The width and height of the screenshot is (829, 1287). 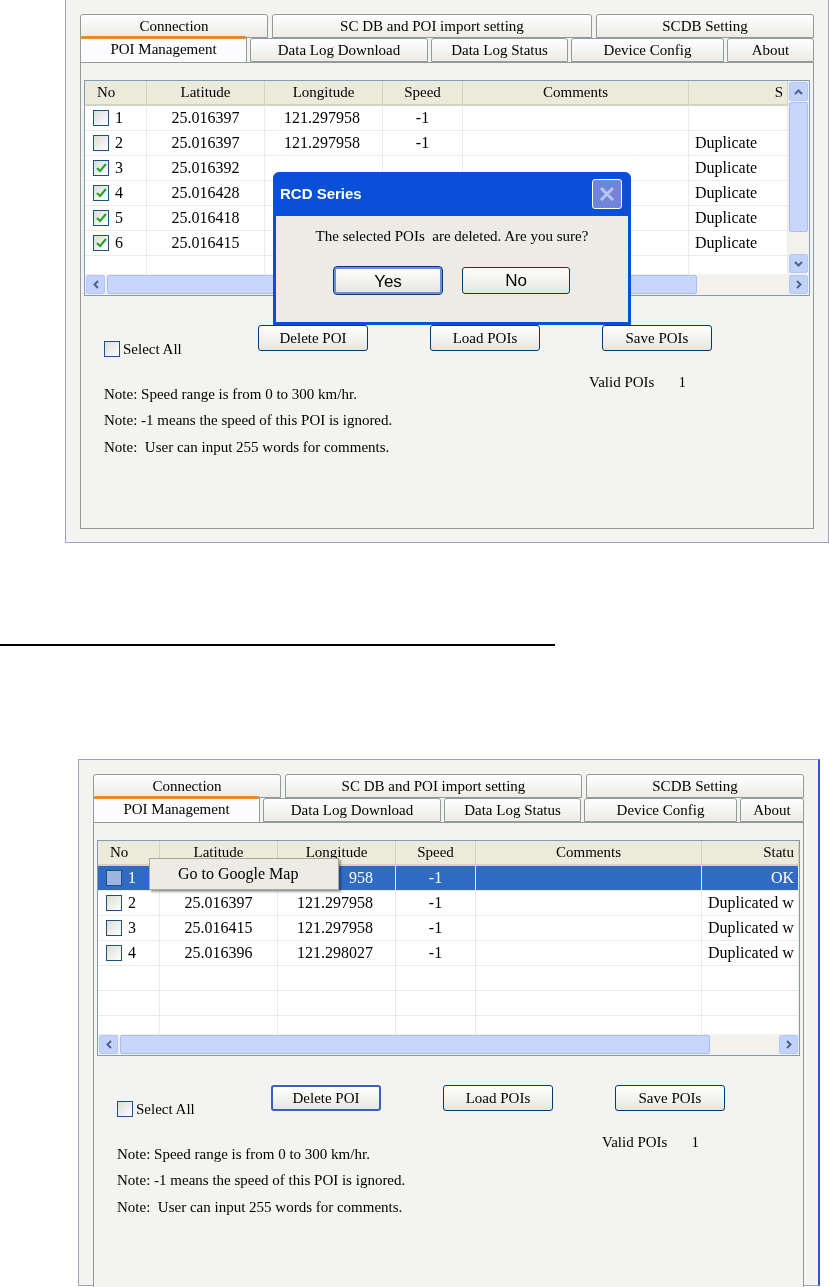 I want to click on table-cell-text: 121.298027, so click(x=335, y=952).